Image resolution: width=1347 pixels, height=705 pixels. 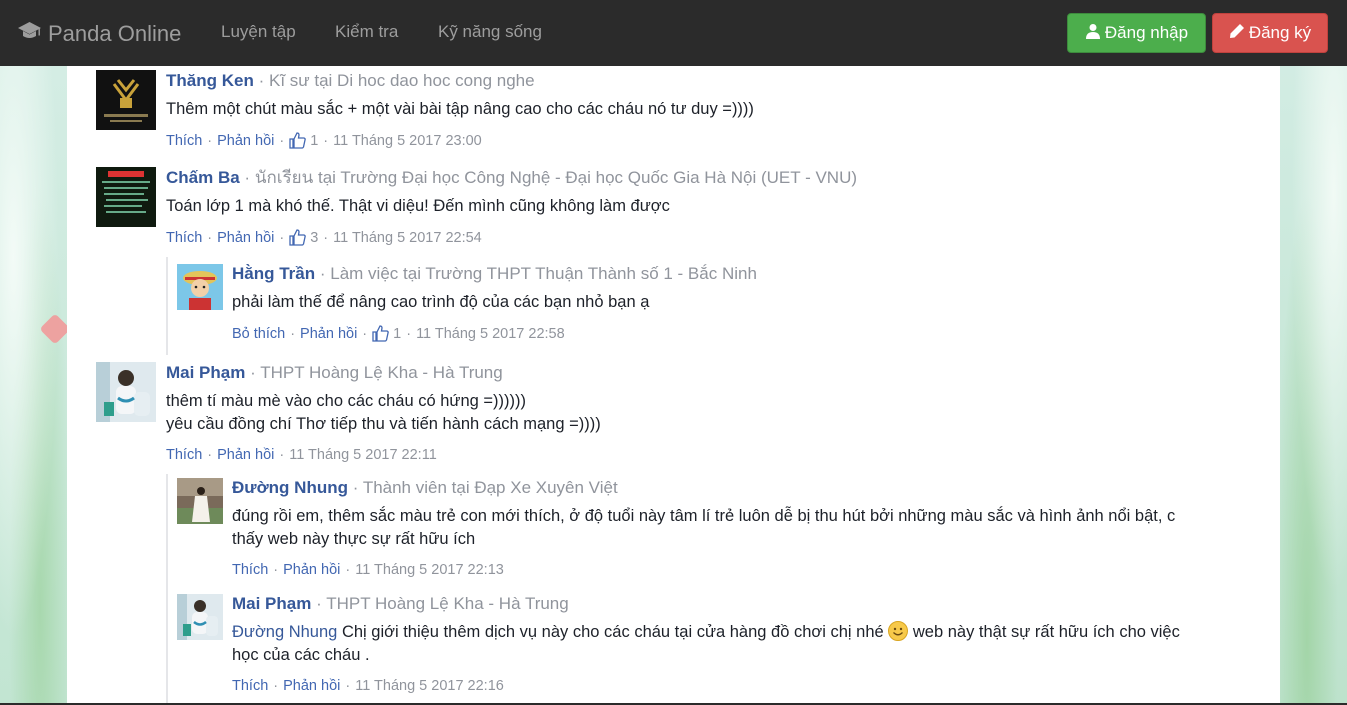 What do you see at coordinates (33, 385) in the screenshot?
I see `background-decoration-left` at bounding box center [33, 385].